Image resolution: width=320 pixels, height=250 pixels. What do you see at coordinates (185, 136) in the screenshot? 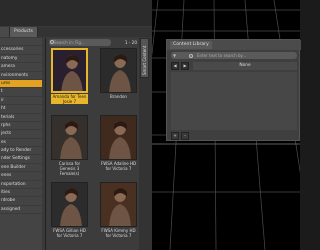
I see `remove-icon: –` at bounding box center [185, 136].